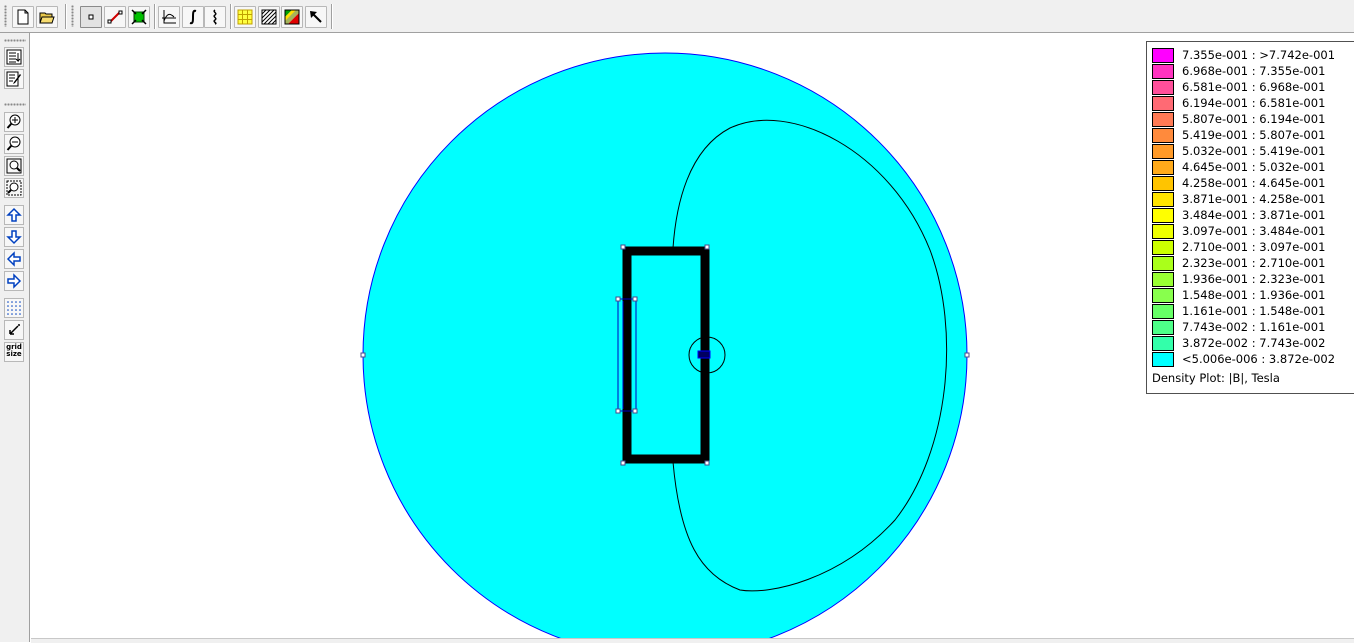  I want to click on legend-label: 3.871e-001 : 4.258e-001, so click(1254, 199).